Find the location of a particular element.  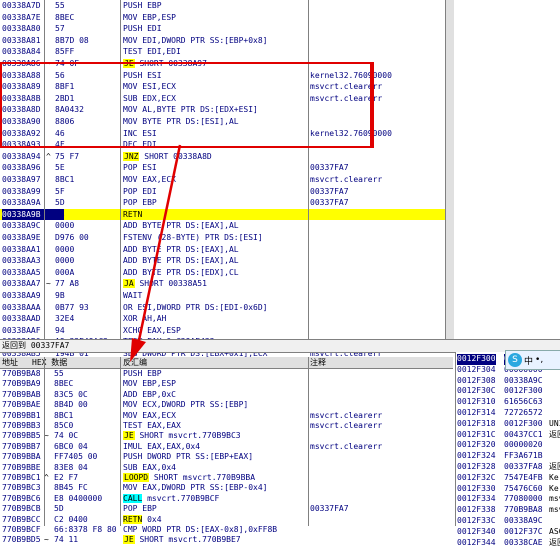

disasm-row: 00338A9C 0000 ADD BYTE PTR DS:[EAX],AL is located at coordinates (222, 226).